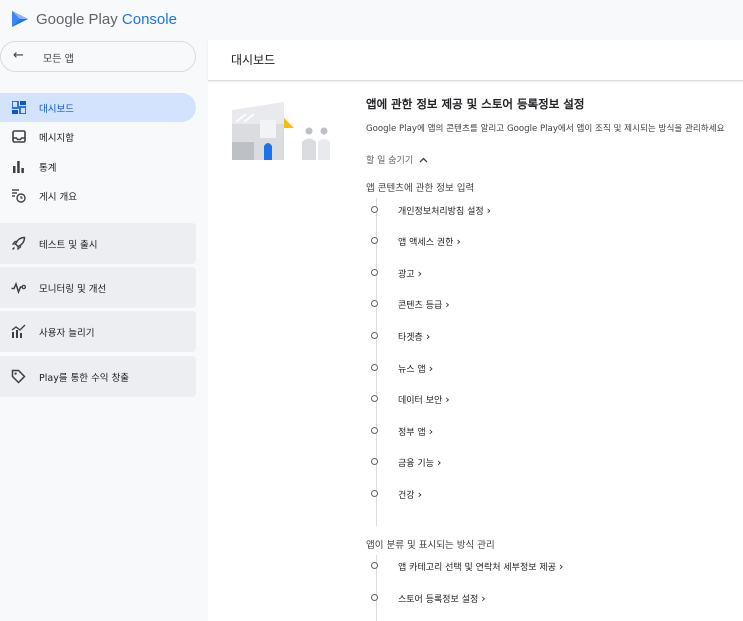 Image resolution: width=743 pixels, height=621 pixels. Describe the element at coordinates (48, 168) in the screenshot. I see `sidebar-item-label: 통계` at that location.